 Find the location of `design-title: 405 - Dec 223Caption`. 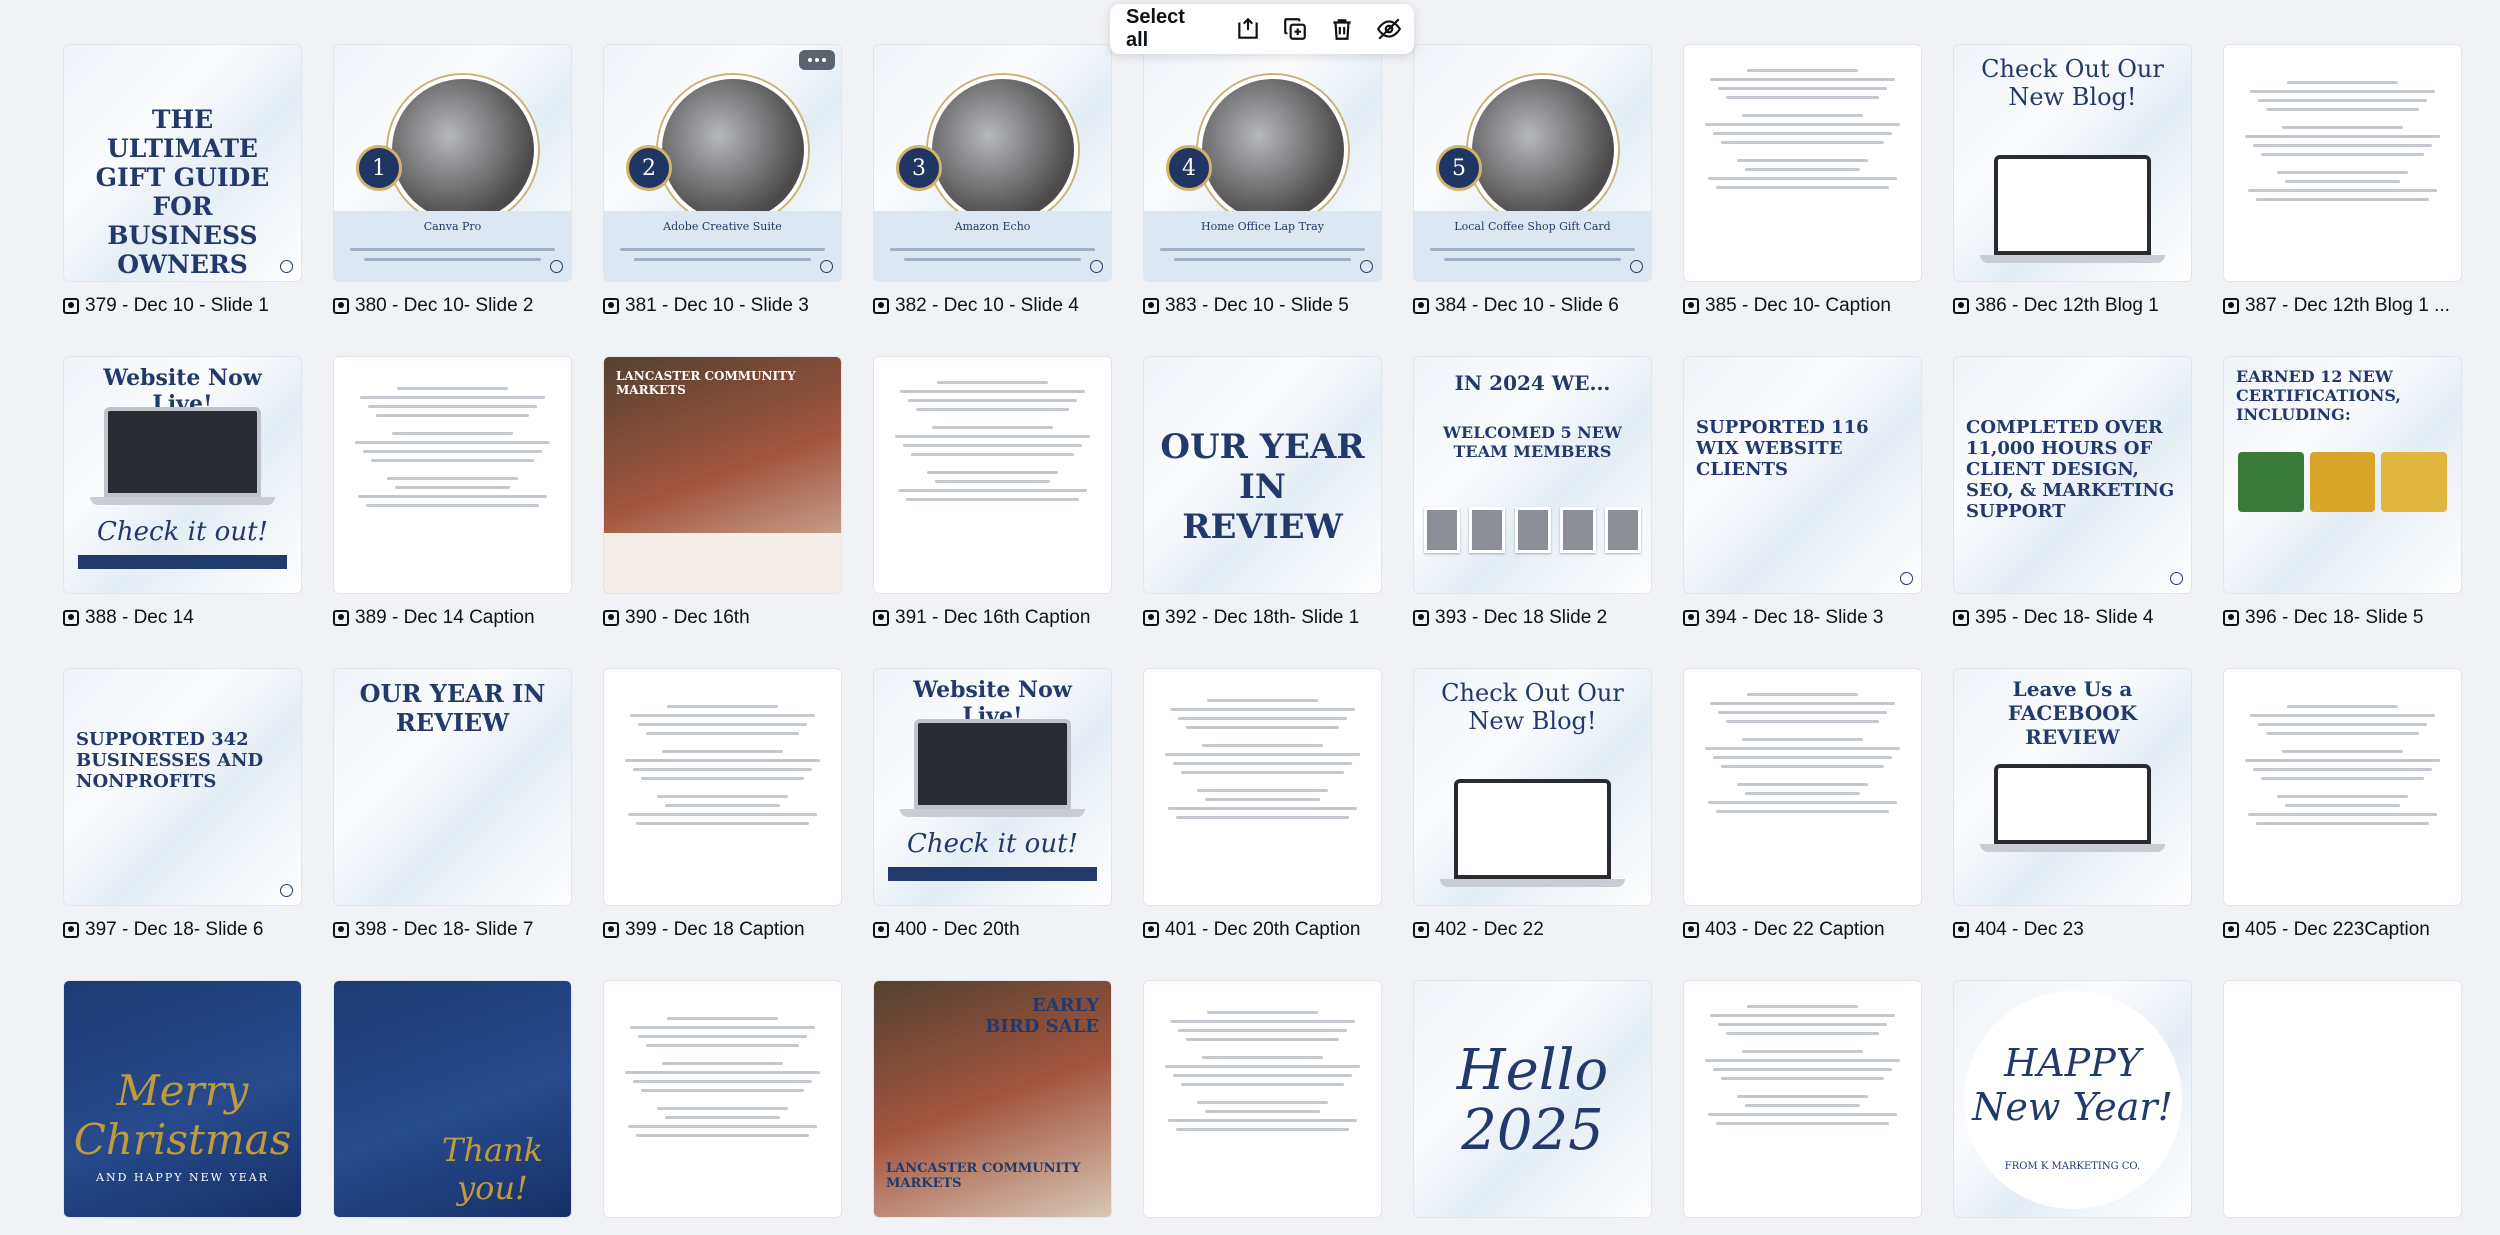

design-title: 405 - Dec 223Caption is located at coordinates (2342, 930).